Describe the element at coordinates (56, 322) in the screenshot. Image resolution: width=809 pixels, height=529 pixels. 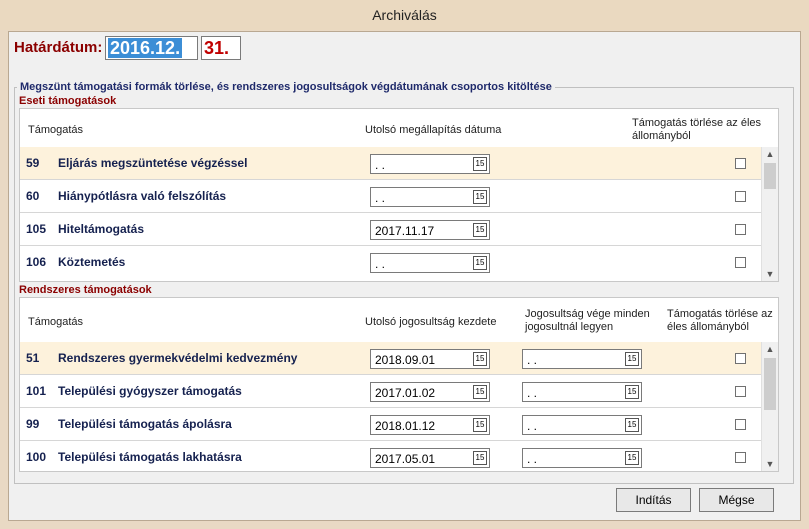
I see `rendszeres-header-tamogatas: Támogatás` at that location.